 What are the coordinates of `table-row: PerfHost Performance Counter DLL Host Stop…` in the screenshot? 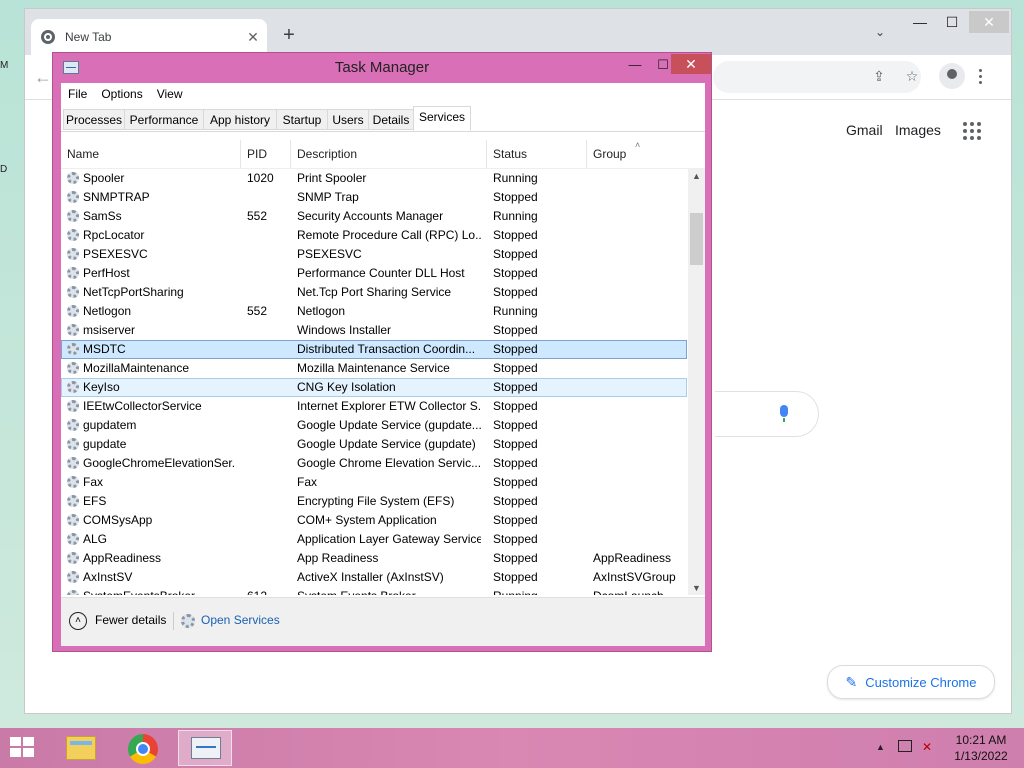 It's located at (374, 273).